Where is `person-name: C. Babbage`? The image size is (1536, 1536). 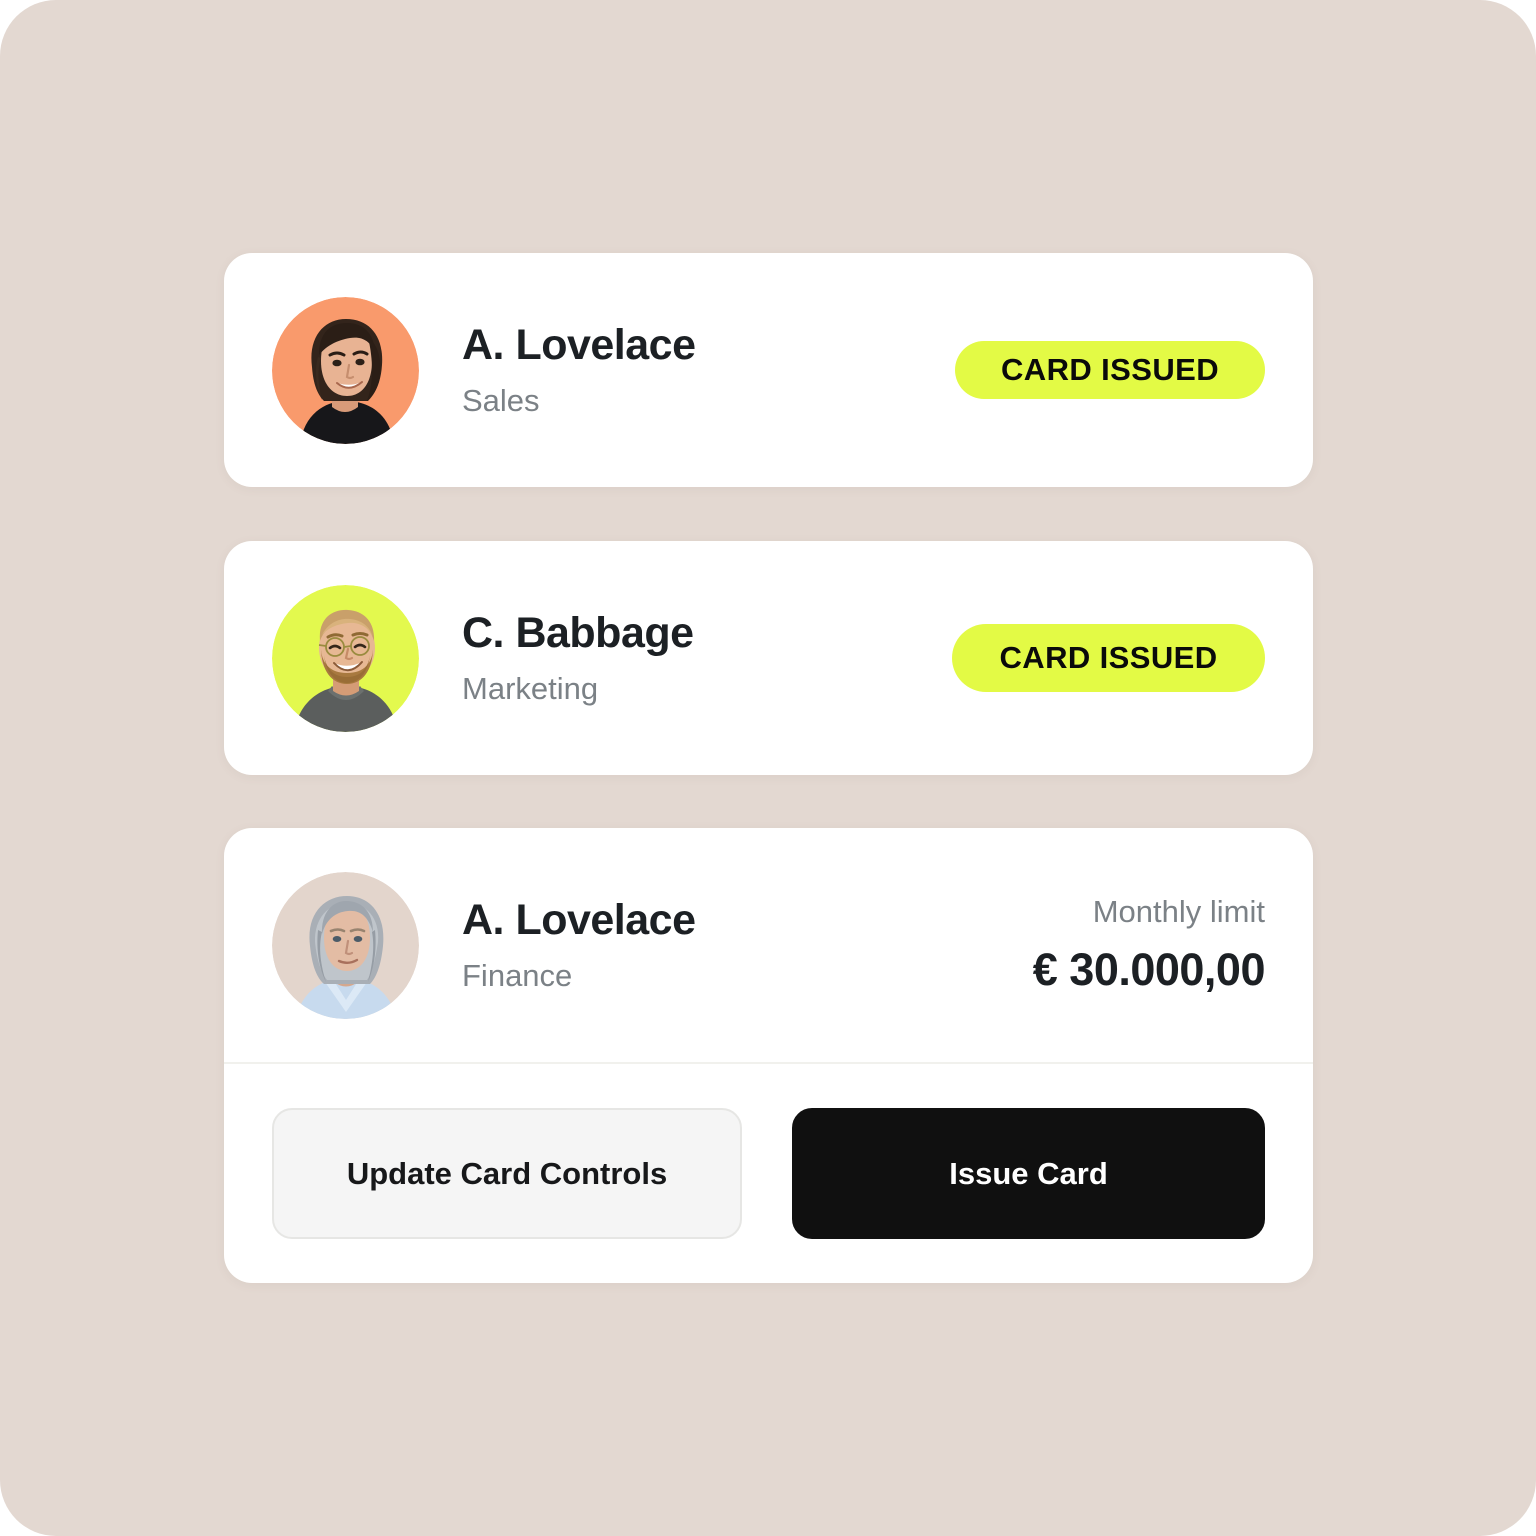
person-name: C. Babbage is located at coordinates (578, 632).